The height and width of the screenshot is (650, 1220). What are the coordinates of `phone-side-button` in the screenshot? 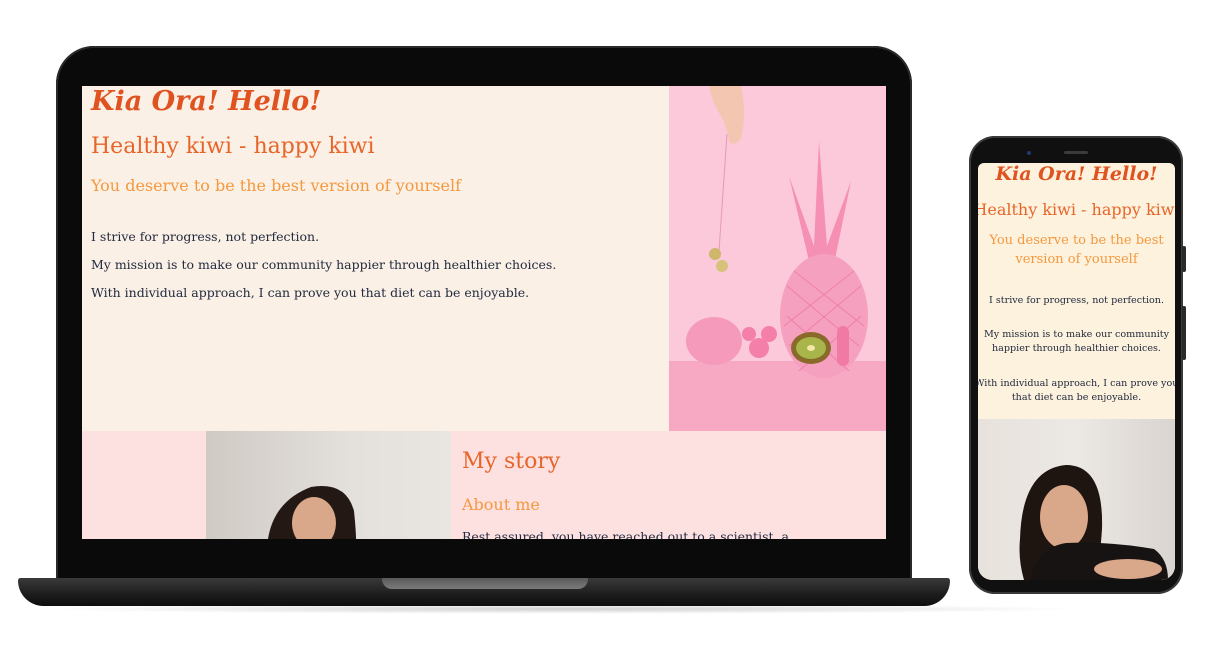 It's located at (1184, 259).